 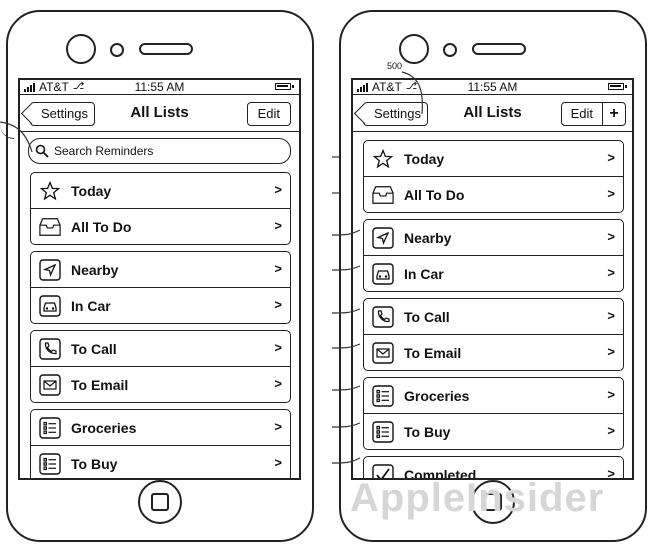 What do you see at coordinates (160, 502) in the screenshot?
I see `home-button` at bounding box center [160, 502].